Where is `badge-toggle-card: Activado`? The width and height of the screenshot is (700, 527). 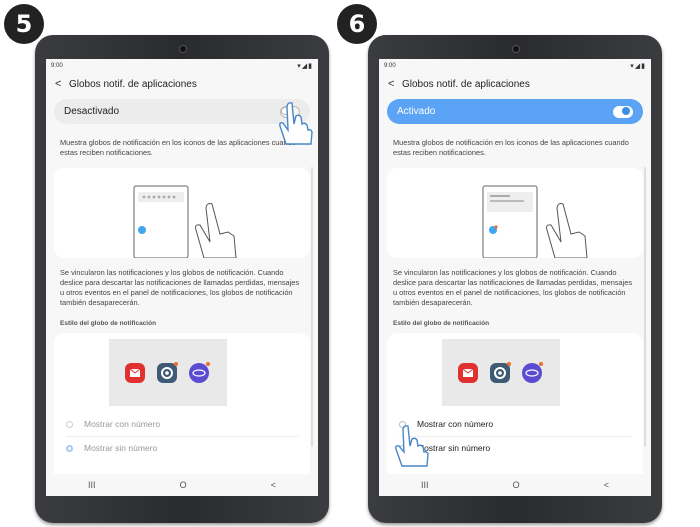
badge-toggle-card: Activado is located at coordinates (515, 111).